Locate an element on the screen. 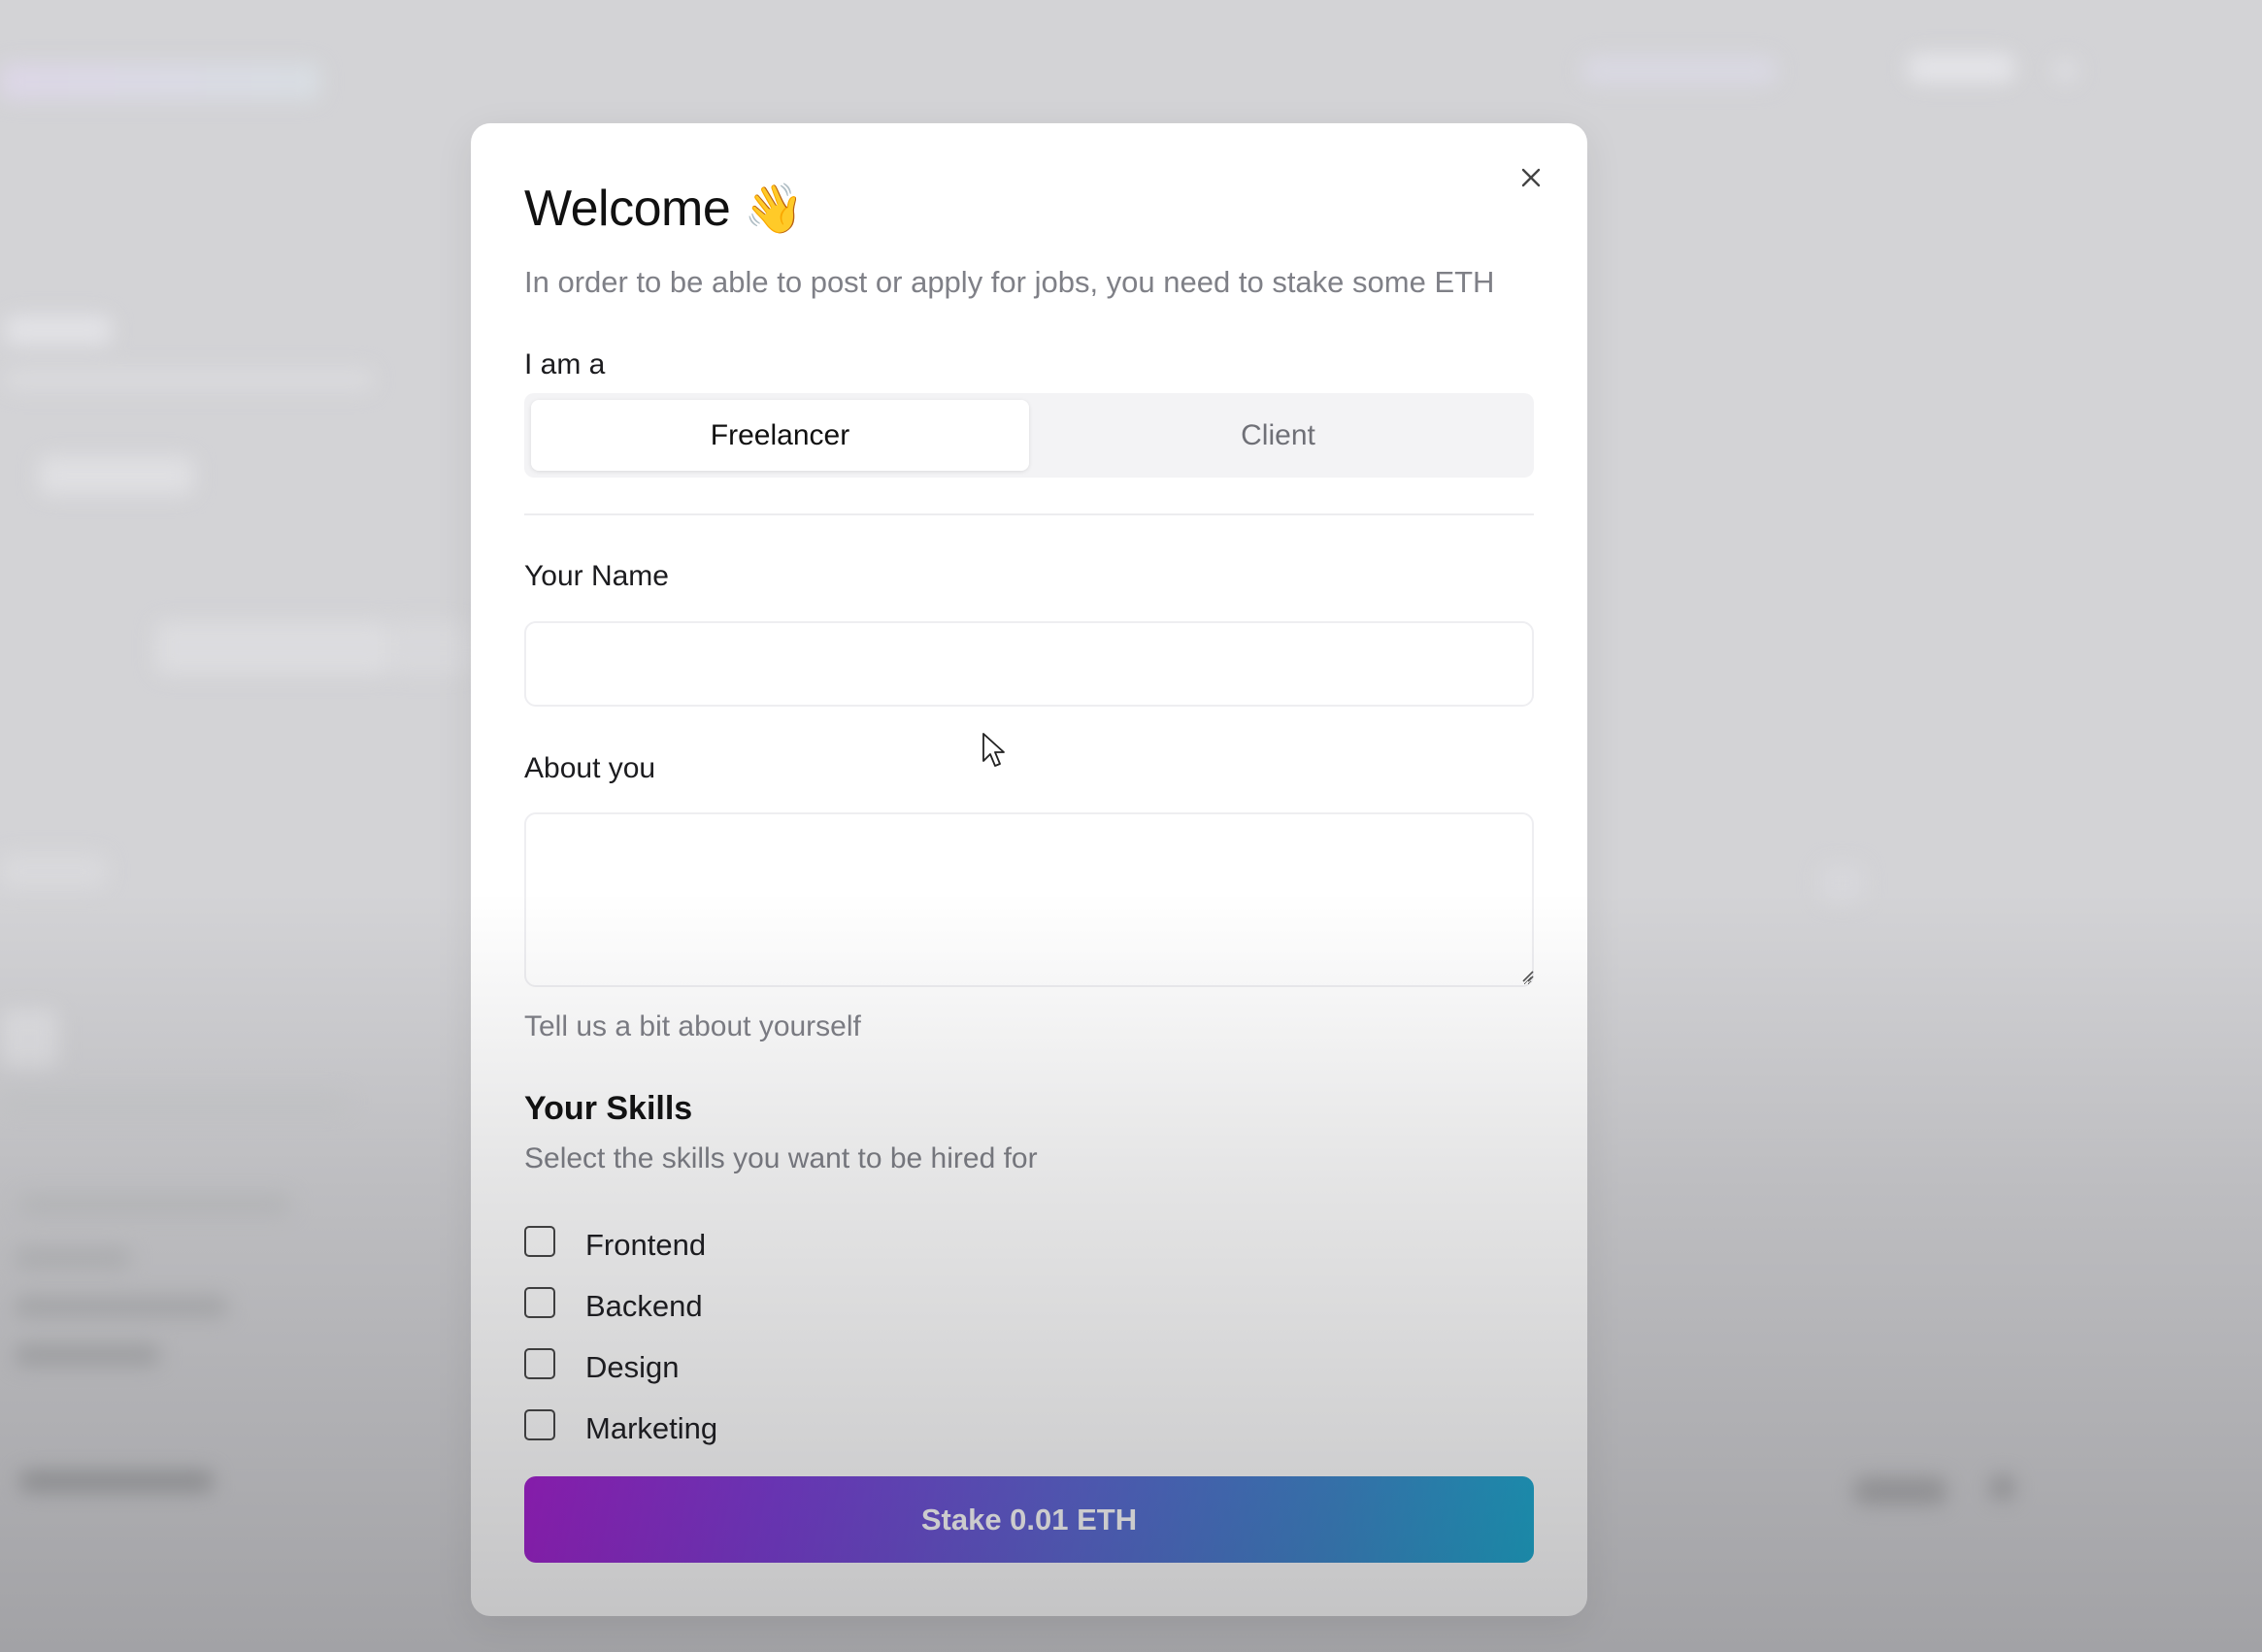 The height and width of the screenshot is (1652, 2262). close-button is located at coordinates (1531, 177).